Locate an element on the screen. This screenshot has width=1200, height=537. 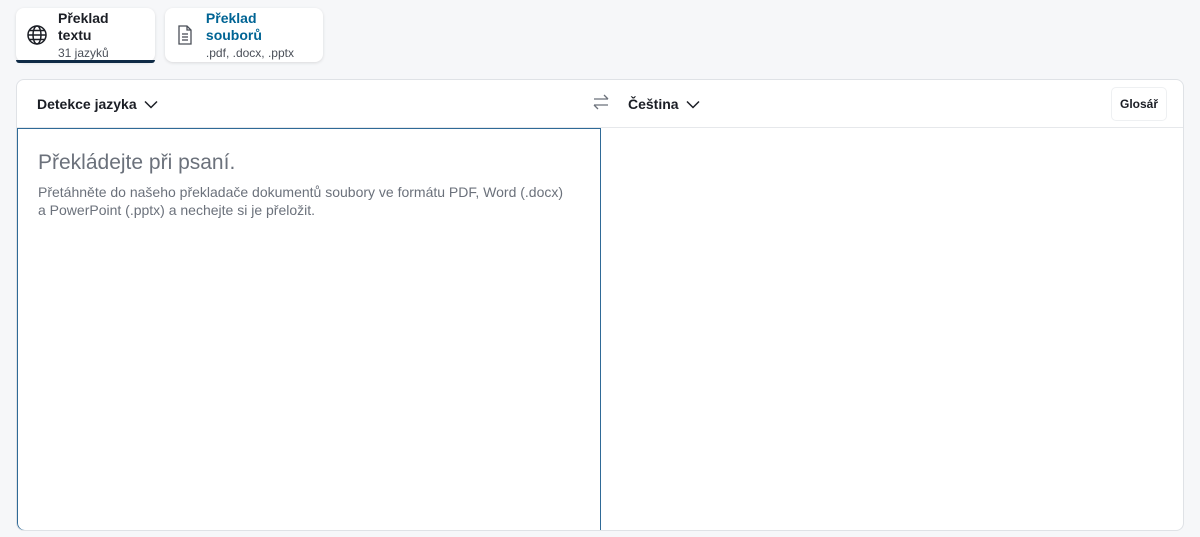
glossary-button: Glosář is located at coordinates (1139, 104).